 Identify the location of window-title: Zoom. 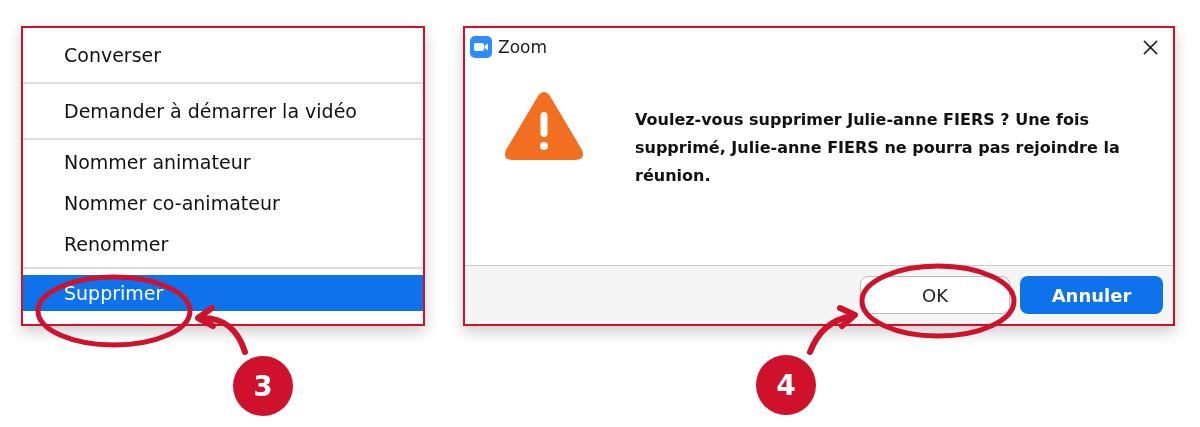
(523, 47).